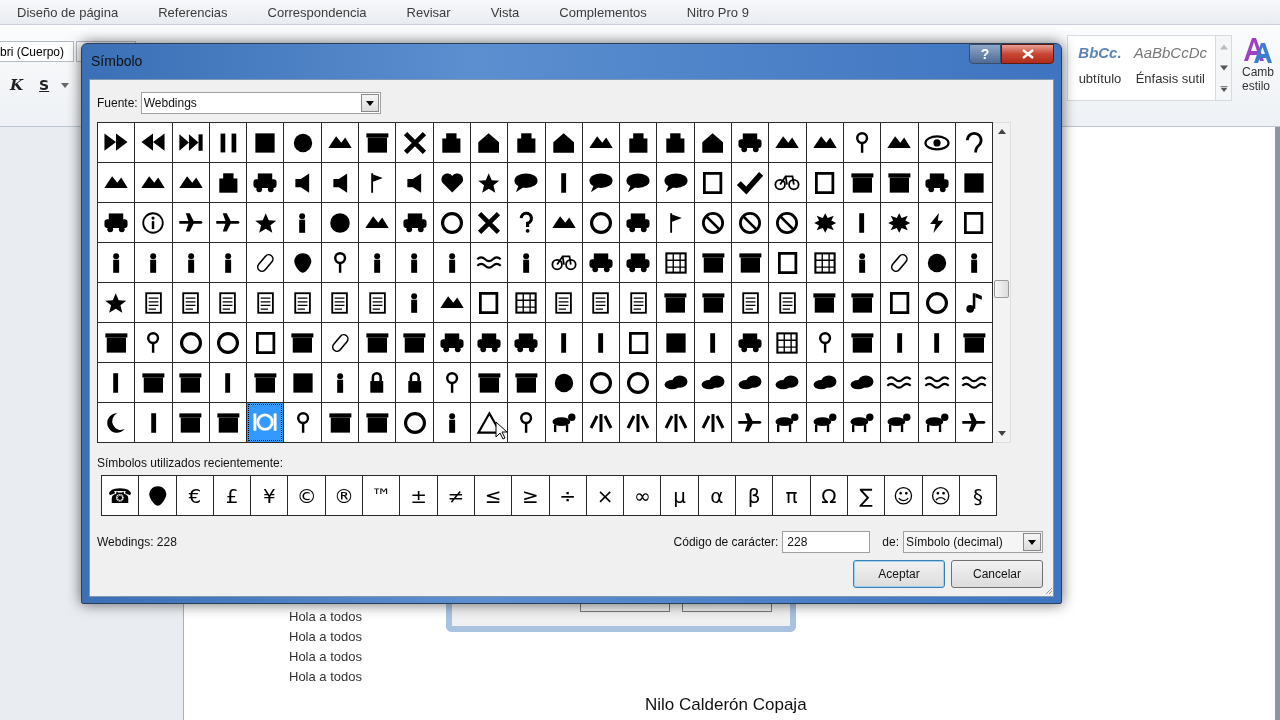 The height and width of the screenshot is (720, 1280). Describe the element at coordinates (679, 495) in the screenshot. I see `recent-symbol: µ` at that location.